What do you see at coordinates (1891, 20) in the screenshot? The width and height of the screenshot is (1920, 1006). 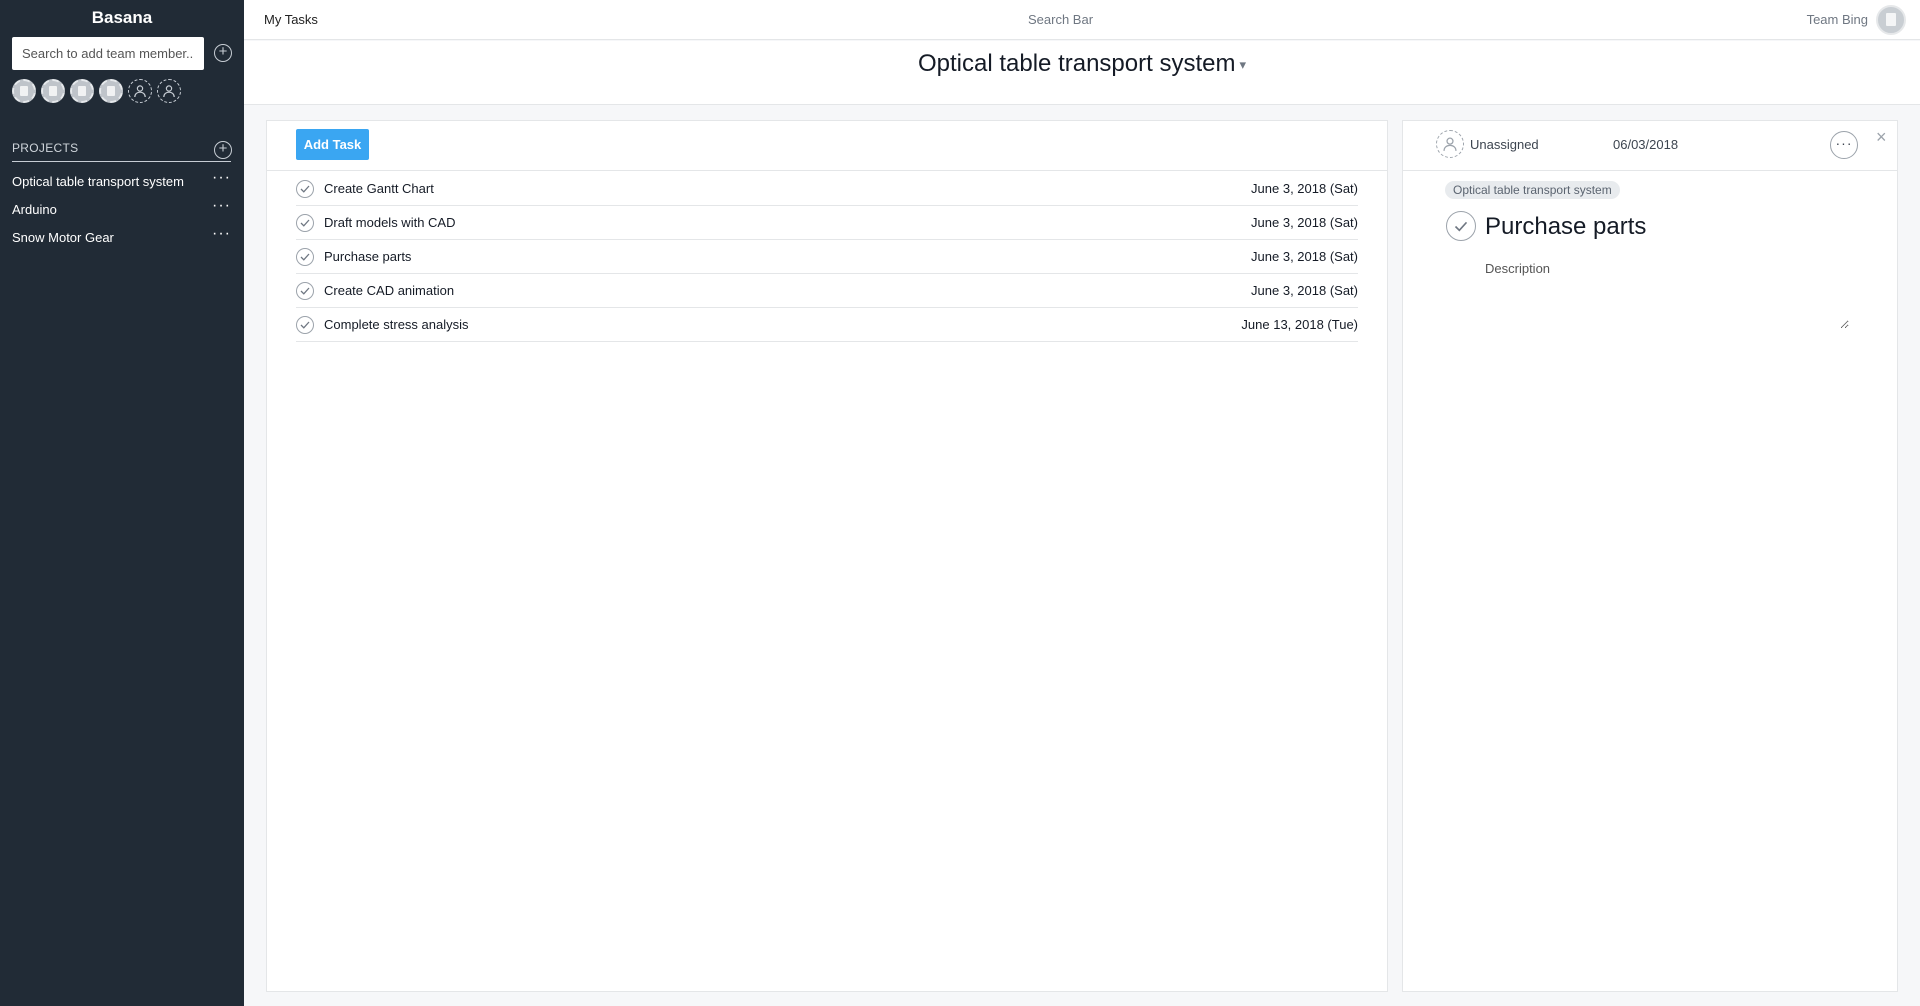 I see `user-avatar` at bounding box center [1891, 20].